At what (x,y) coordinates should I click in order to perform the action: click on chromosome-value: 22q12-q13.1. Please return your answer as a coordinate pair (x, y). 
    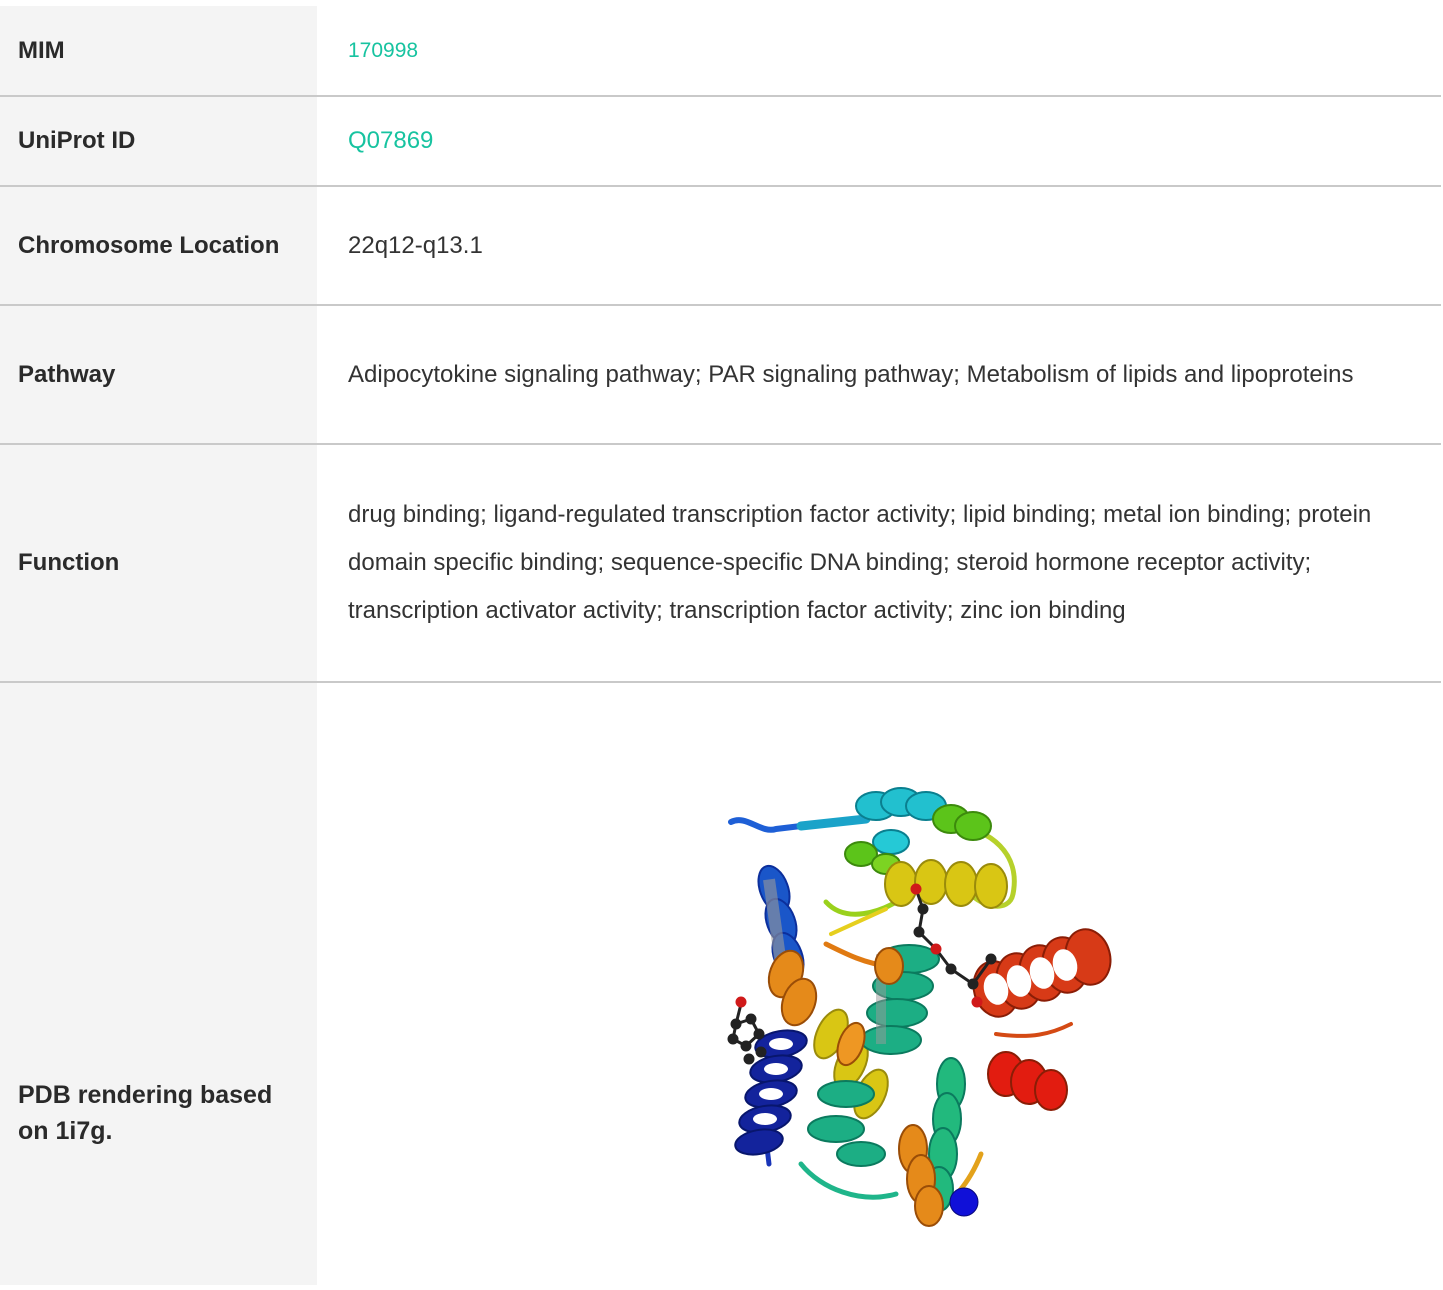
    Looking at the image, I should click on (879, 246).